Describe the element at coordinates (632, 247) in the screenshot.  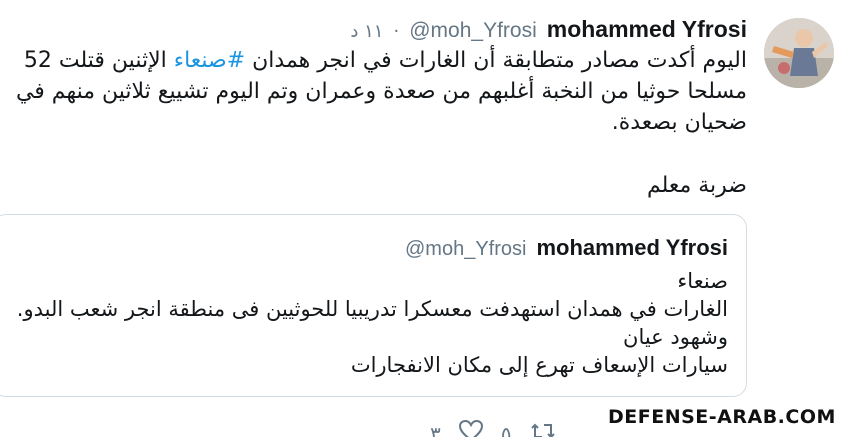
I see `quoted-author-name: mohammed Yfrosi` at that location.